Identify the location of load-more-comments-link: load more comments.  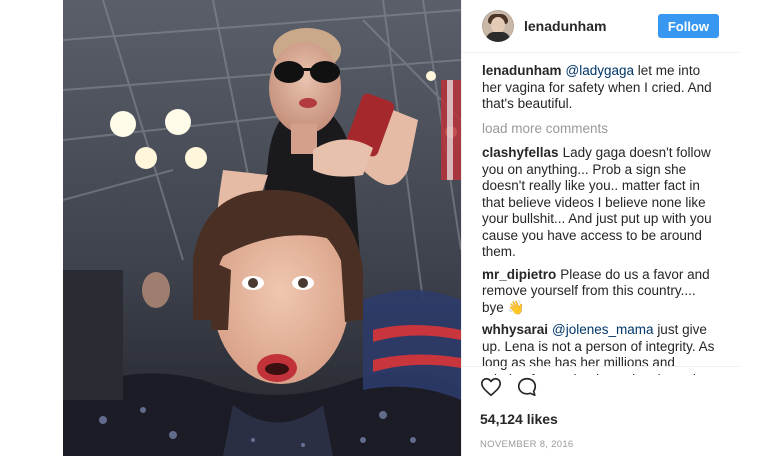
(600, 129).